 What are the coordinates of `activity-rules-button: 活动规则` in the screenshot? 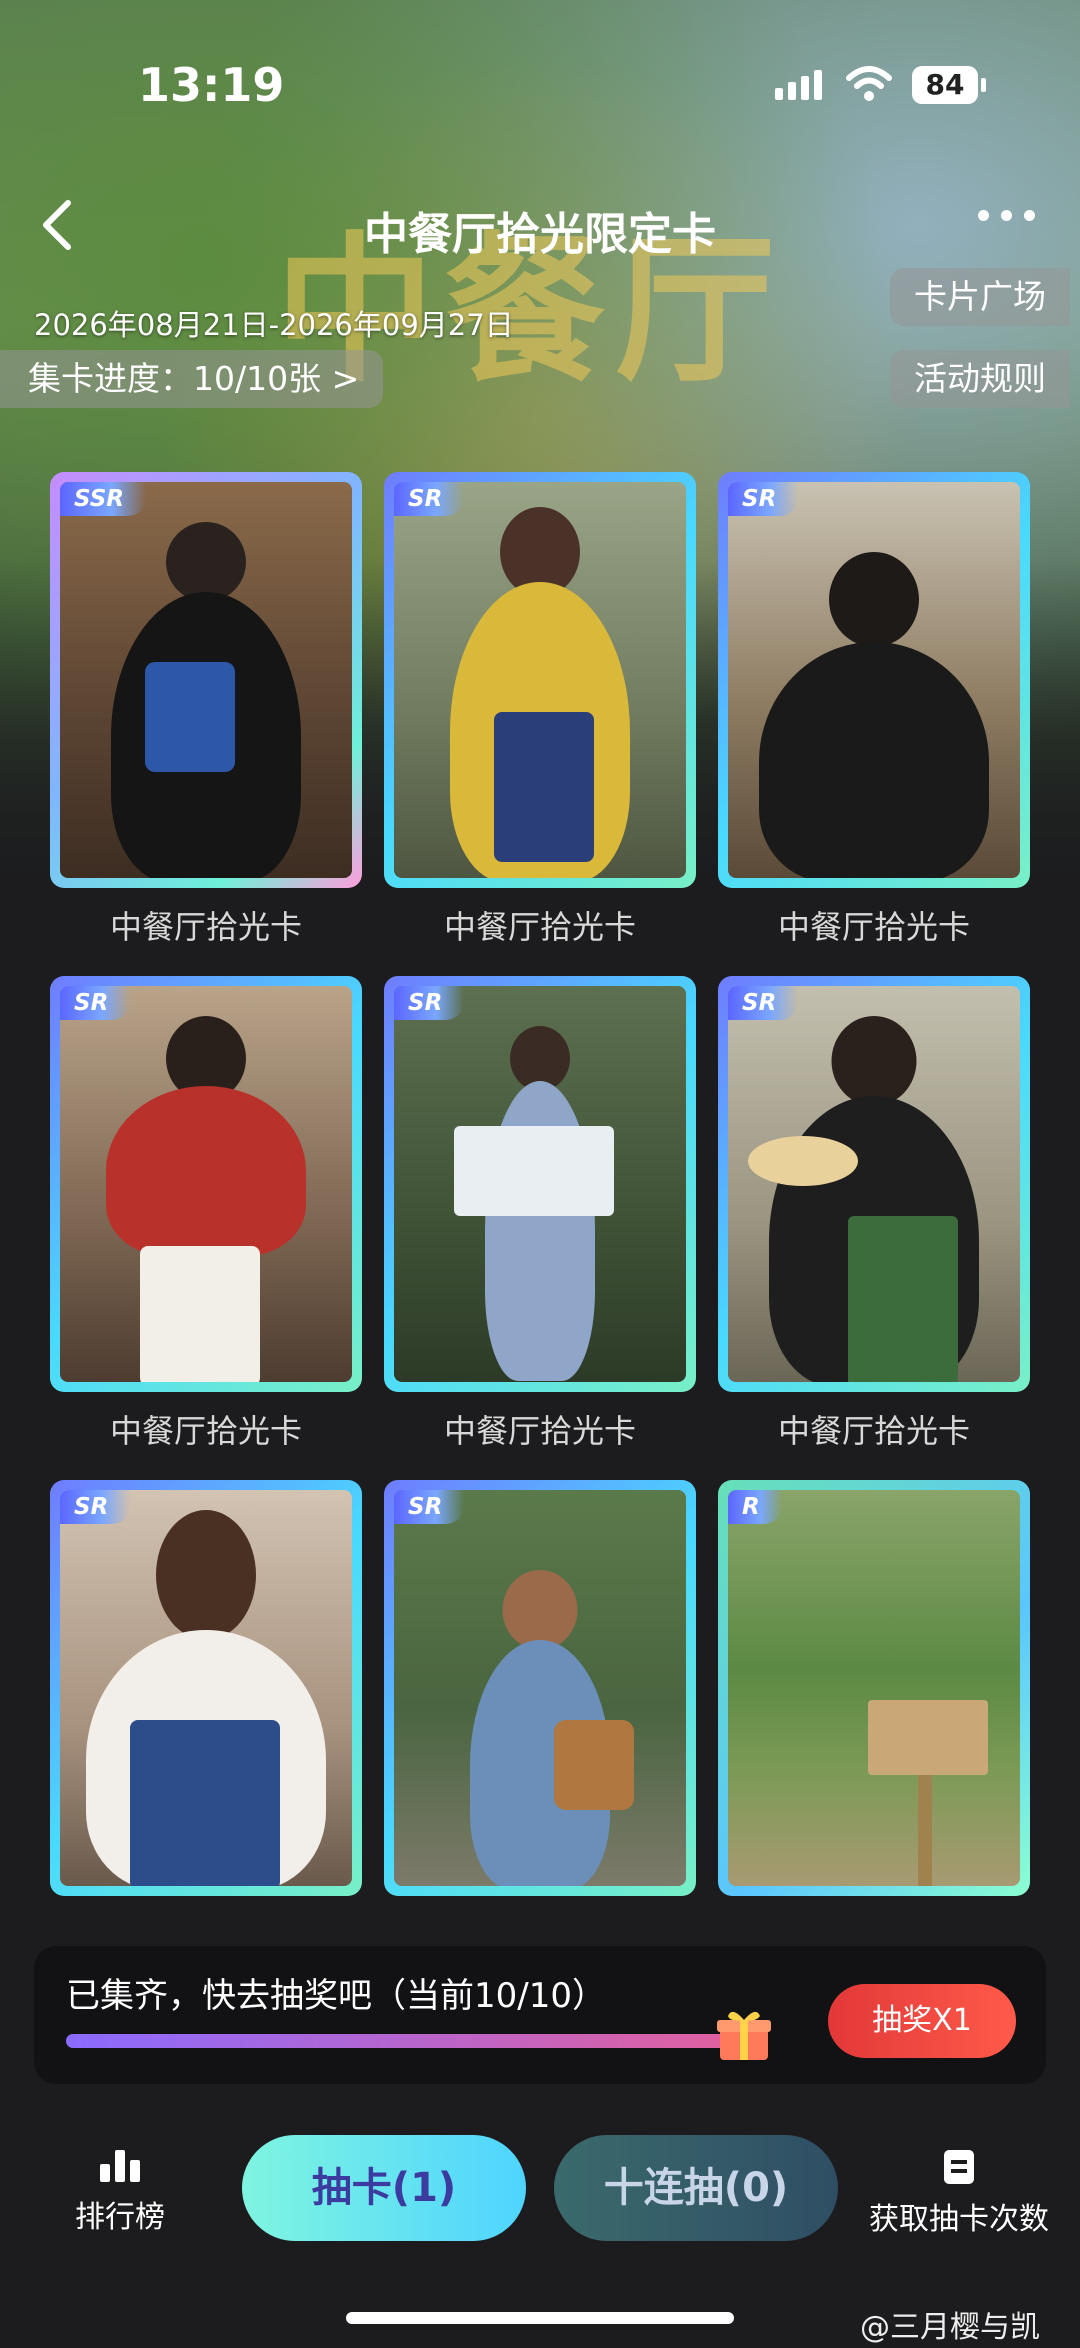 It's located at (980, 379).